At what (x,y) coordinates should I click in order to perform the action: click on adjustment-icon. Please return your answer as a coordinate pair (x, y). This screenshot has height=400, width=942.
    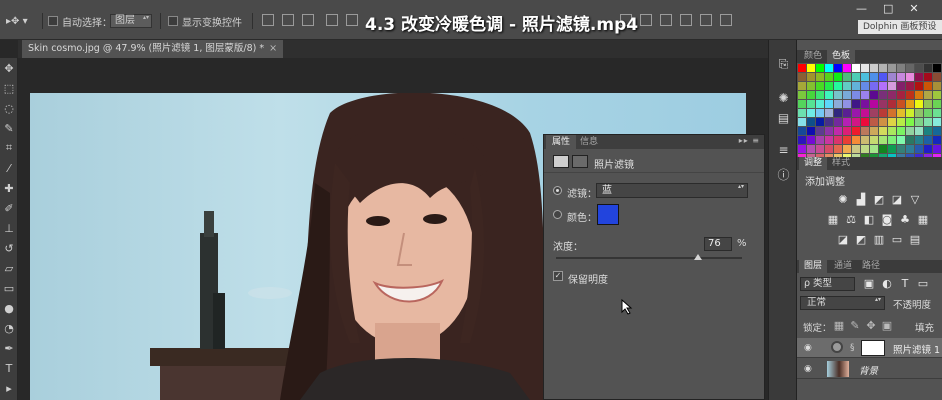
    Looking at the image, I should click on (561, 161).